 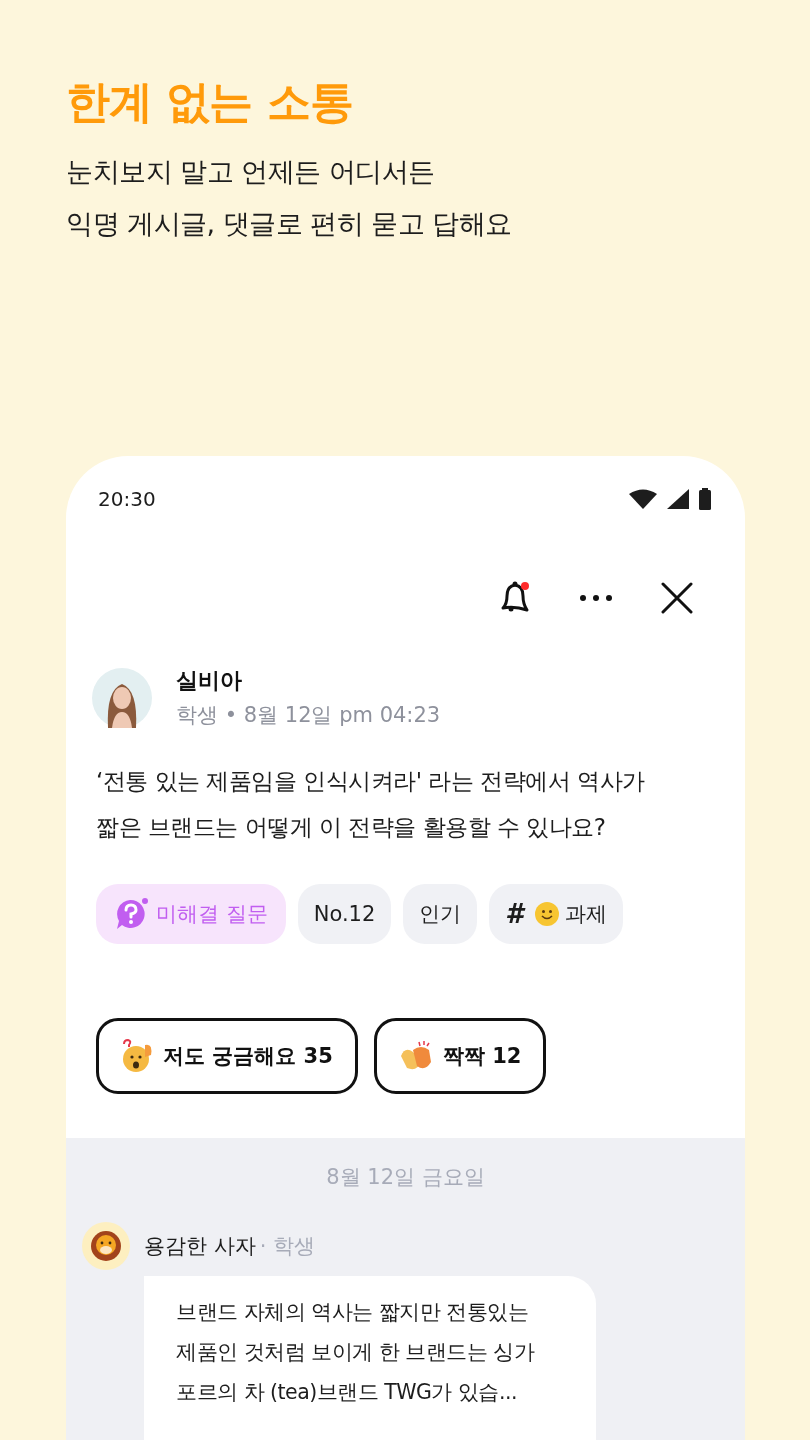 What do you see at coordinates (356, 1352) in the screenshot?
I see `comment-text-line: 제품인 것처럼 보이게 한 브랜드는 싱가` at bounding box center [356, 1352].